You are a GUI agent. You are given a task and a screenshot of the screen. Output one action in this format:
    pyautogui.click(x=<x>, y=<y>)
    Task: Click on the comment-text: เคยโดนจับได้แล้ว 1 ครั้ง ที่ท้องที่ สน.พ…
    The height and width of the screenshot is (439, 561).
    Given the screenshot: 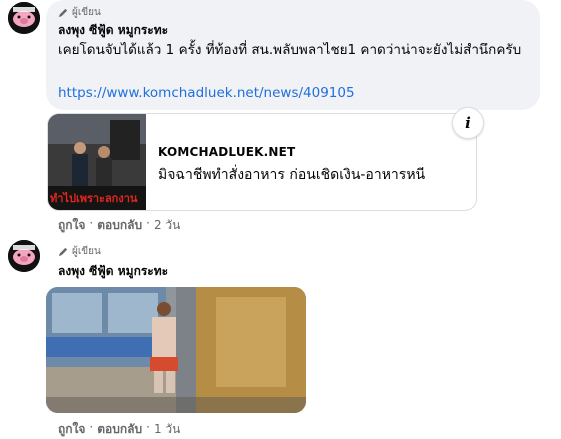 What is the action you would take?
    pyautogui.click(x=290, y=50)
    